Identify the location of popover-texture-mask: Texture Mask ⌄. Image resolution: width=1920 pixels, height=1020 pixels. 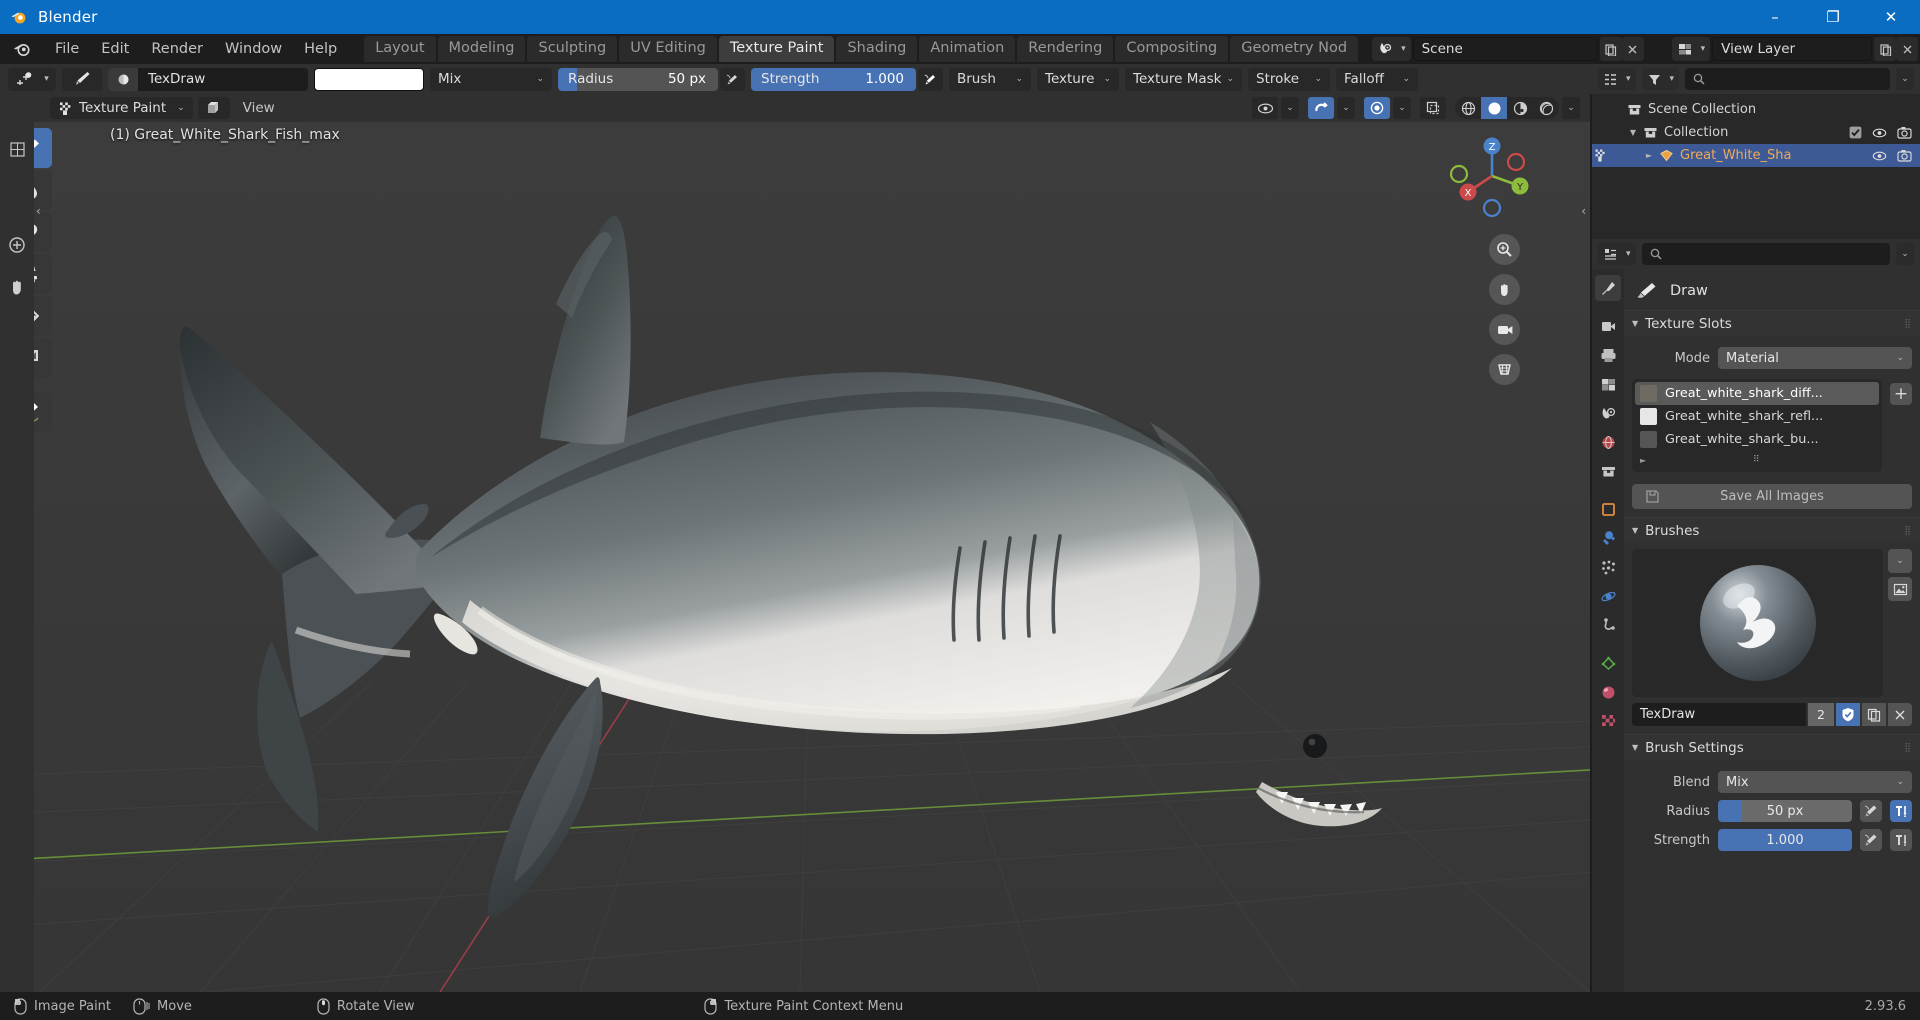
(1184, 79).